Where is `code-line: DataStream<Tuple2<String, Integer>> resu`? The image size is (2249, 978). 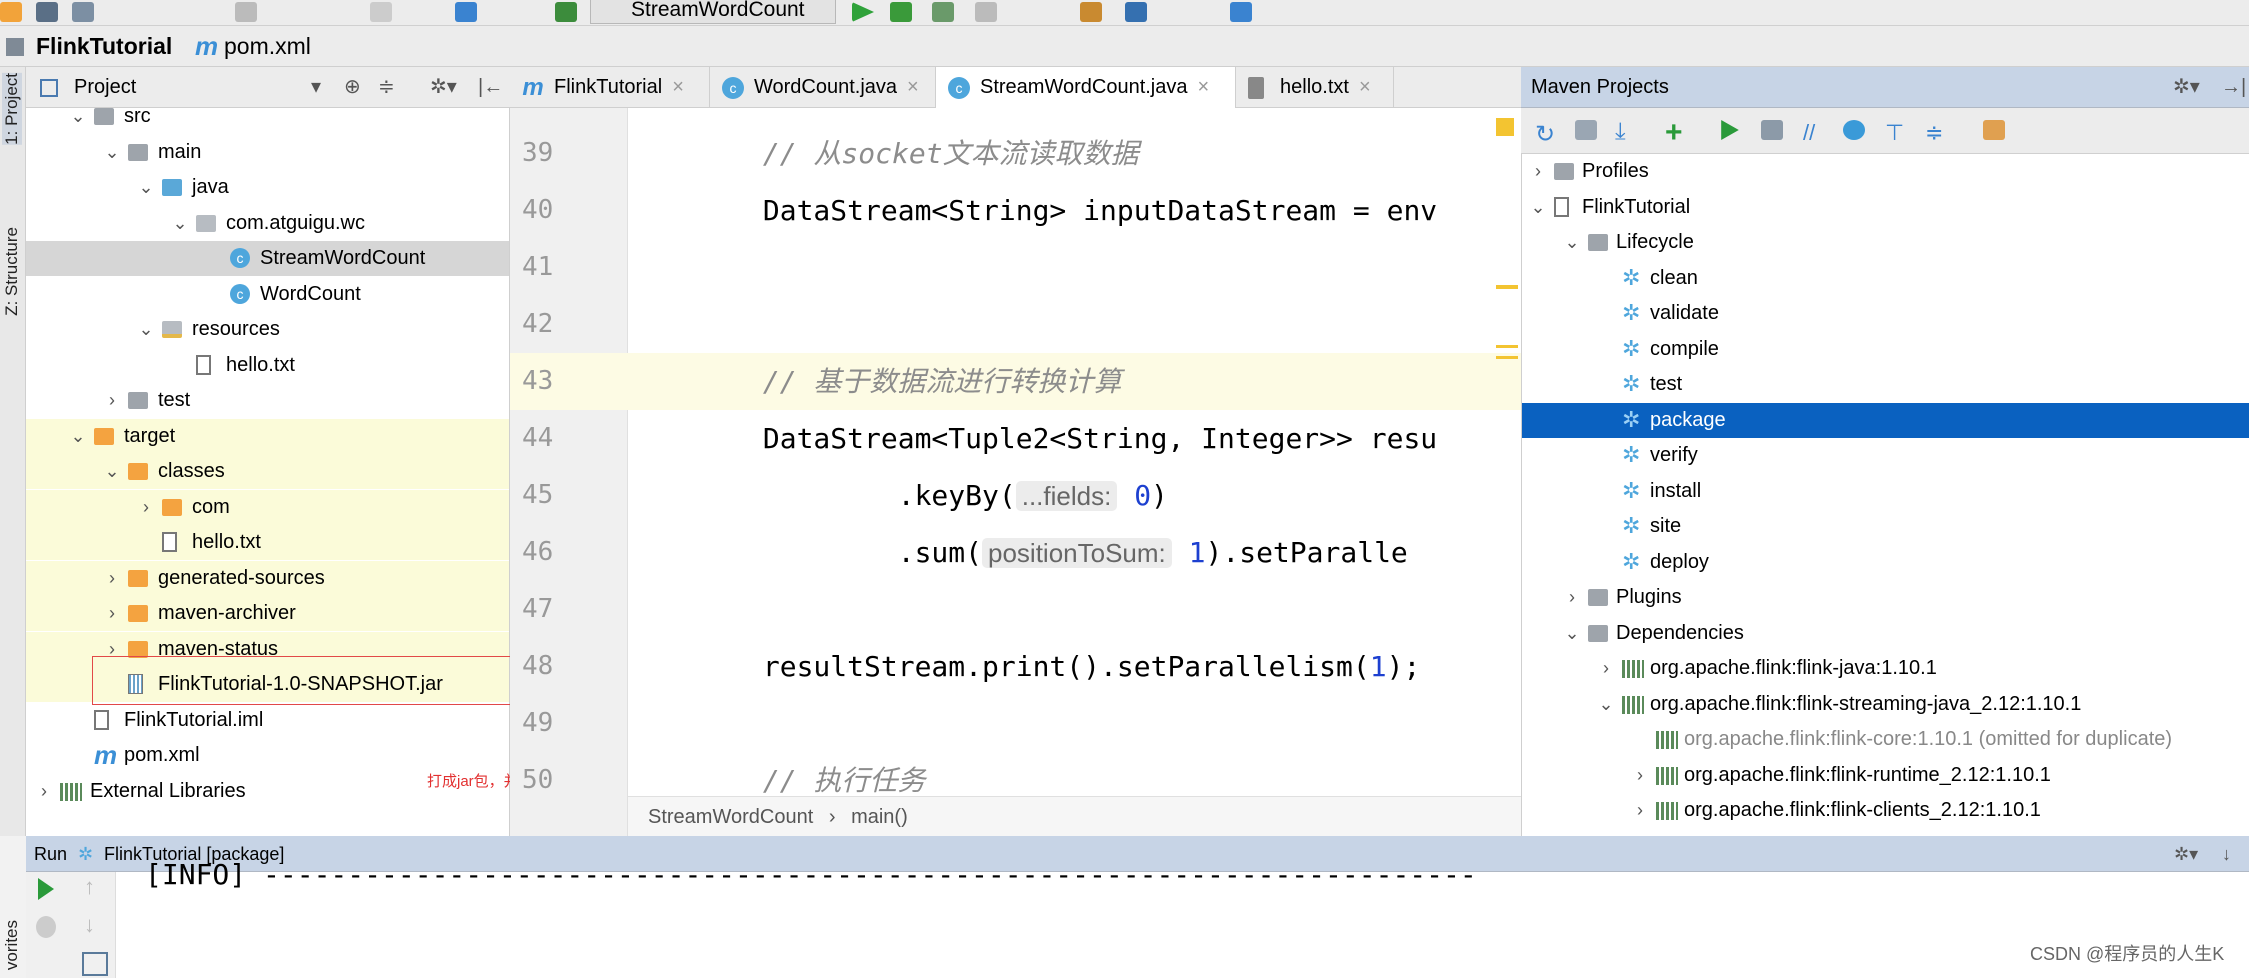
code-line: DataStream<Tuple2<String, Integer>> resu is located at coordinates (1074, 438).